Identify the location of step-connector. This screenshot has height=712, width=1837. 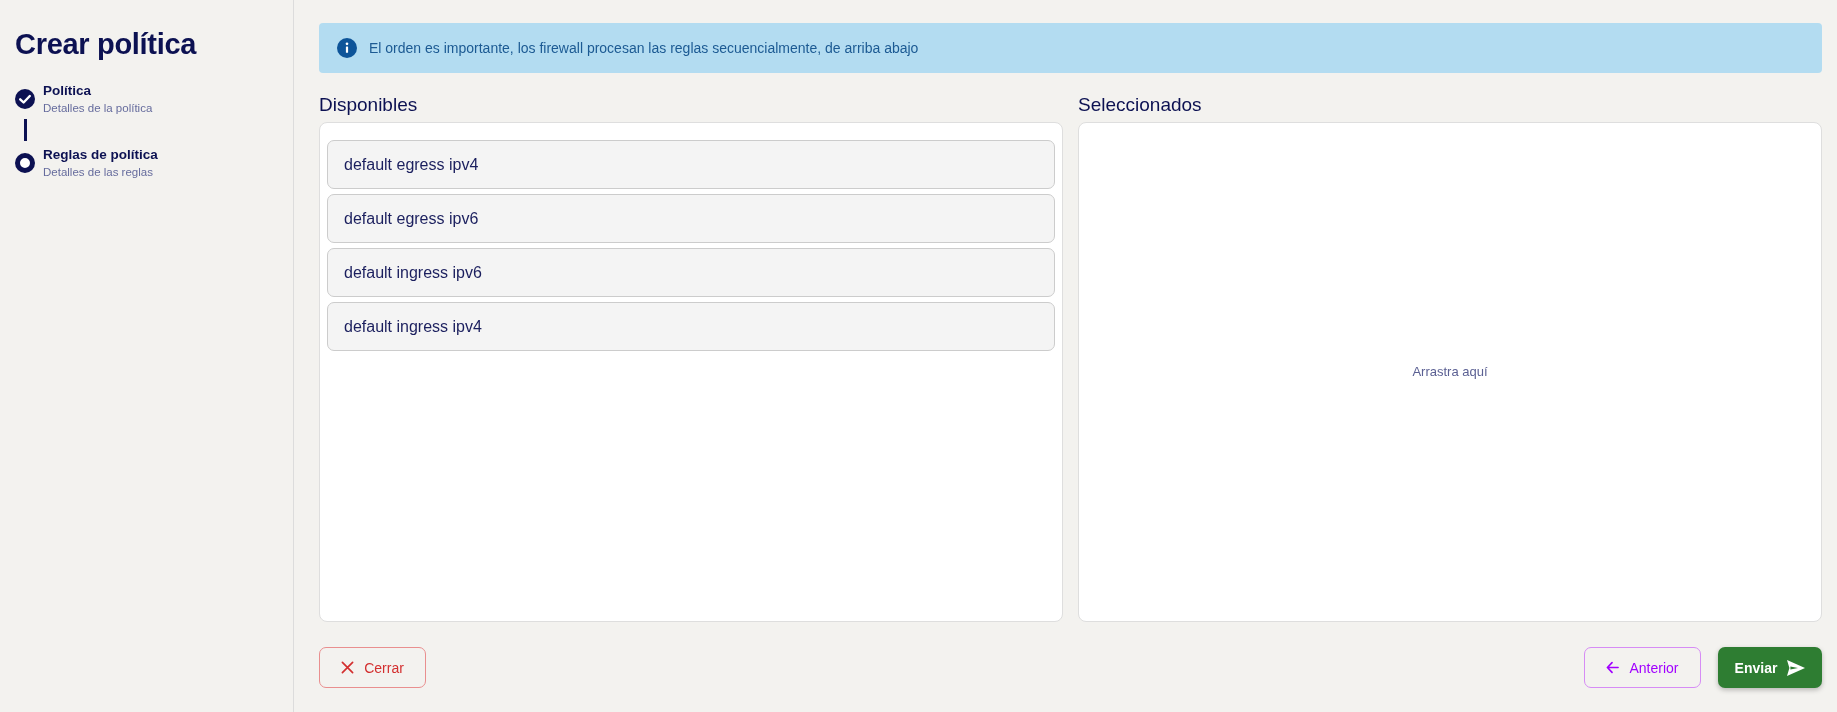
(25, 130).